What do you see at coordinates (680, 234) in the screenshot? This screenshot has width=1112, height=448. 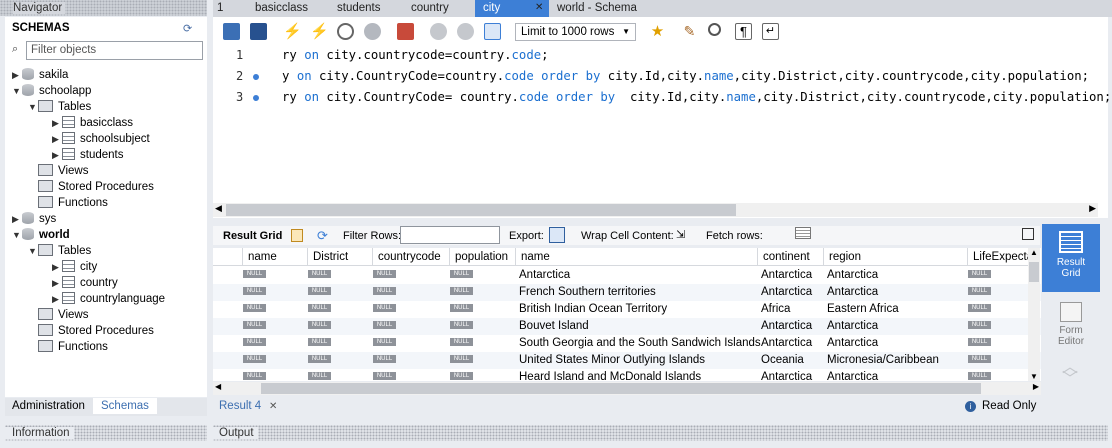 I see `wrap-cell-icon: ⇲` at bounding box center [680, 234].